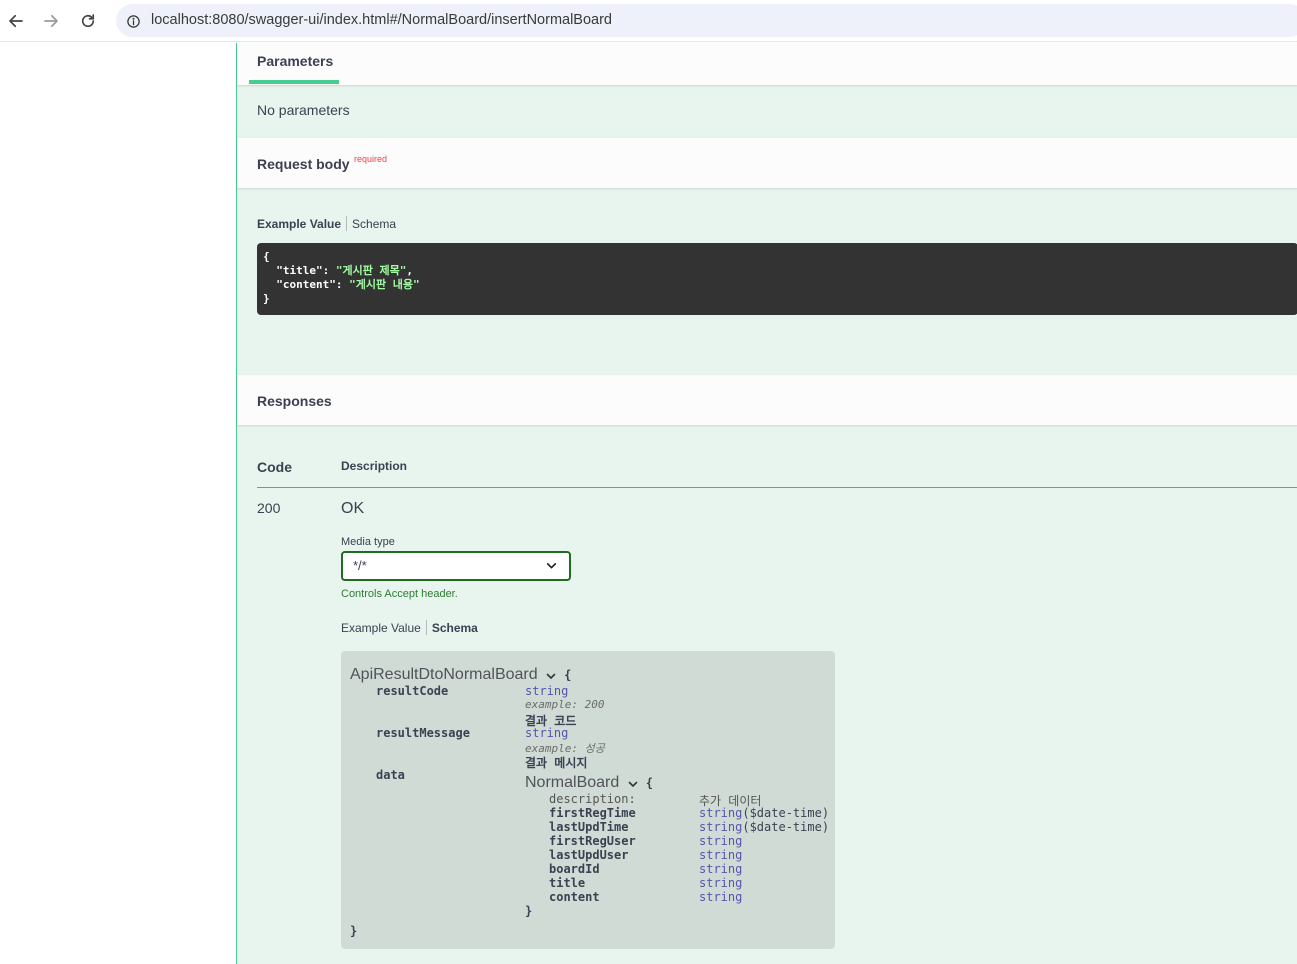  Describe the element at coordinates (423, 733) in the screenshot. I see `prop-name-resultmessage: resultMessage` at that location.